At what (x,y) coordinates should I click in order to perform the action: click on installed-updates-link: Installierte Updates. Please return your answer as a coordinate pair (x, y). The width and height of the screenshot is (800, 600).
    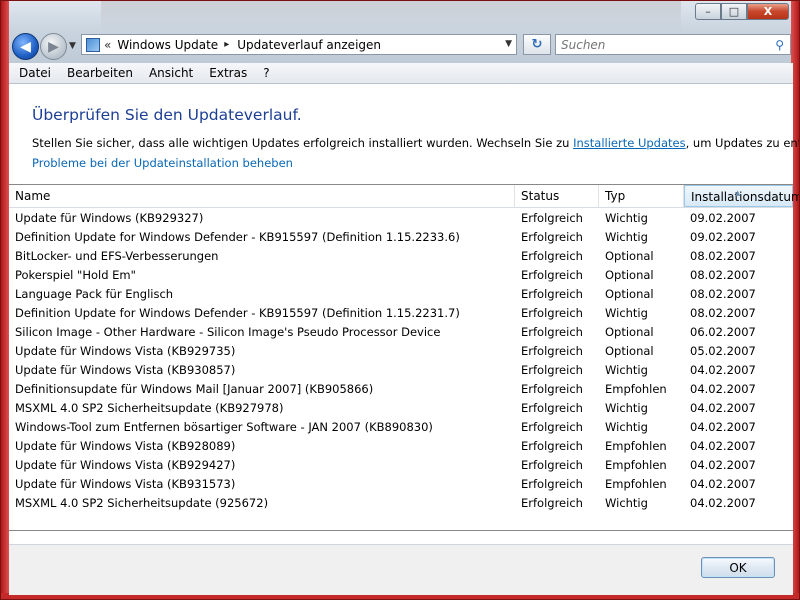
    Looking at the image, I should click on (629, 143).